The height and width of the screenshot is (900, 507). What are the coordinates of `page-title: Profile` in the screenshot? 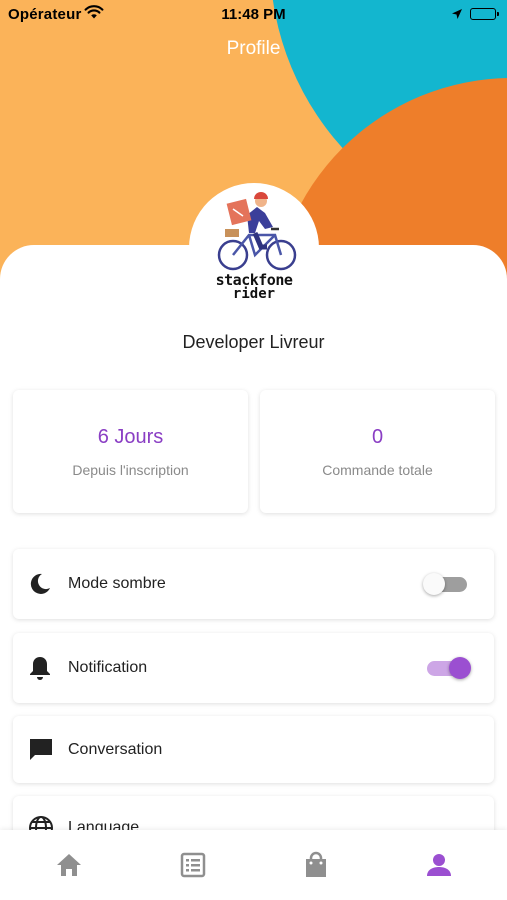 It's located at (253, 48).